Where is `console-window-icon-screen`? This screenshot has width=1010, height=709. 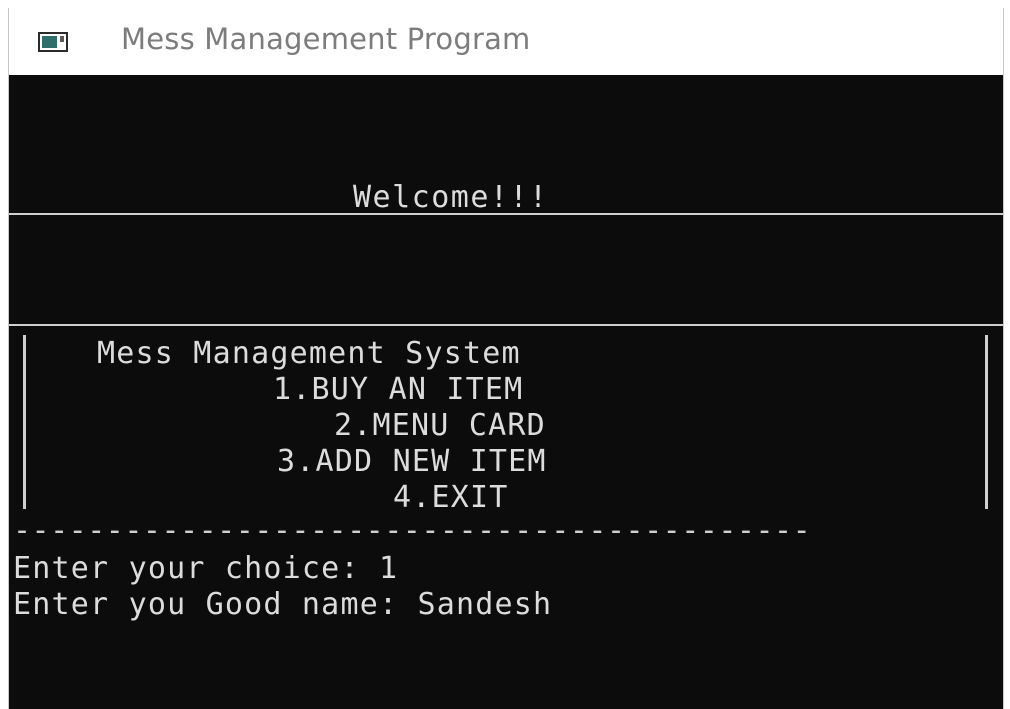
console-window-icon-screen is located at coordinates (49, 42).